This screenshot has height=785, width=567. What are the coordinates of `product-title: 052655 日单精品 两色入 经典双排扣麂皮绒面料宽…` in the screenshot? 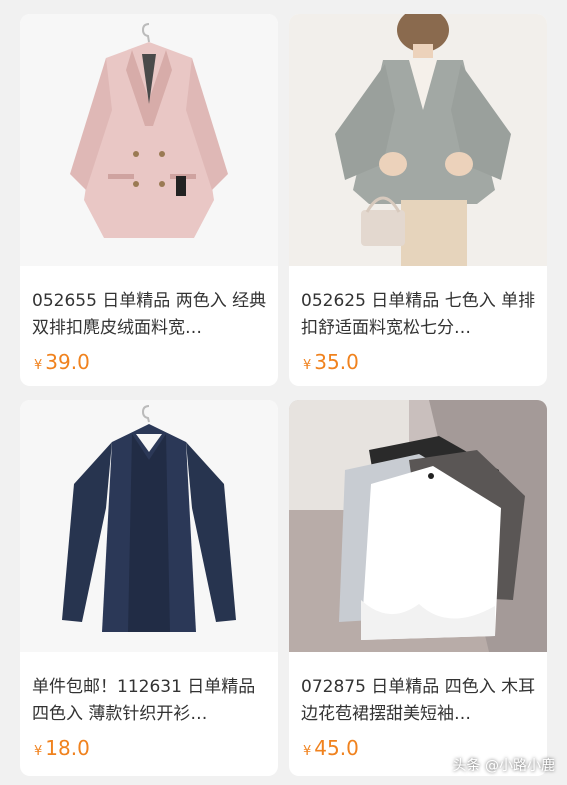 It's located at (150, 315).